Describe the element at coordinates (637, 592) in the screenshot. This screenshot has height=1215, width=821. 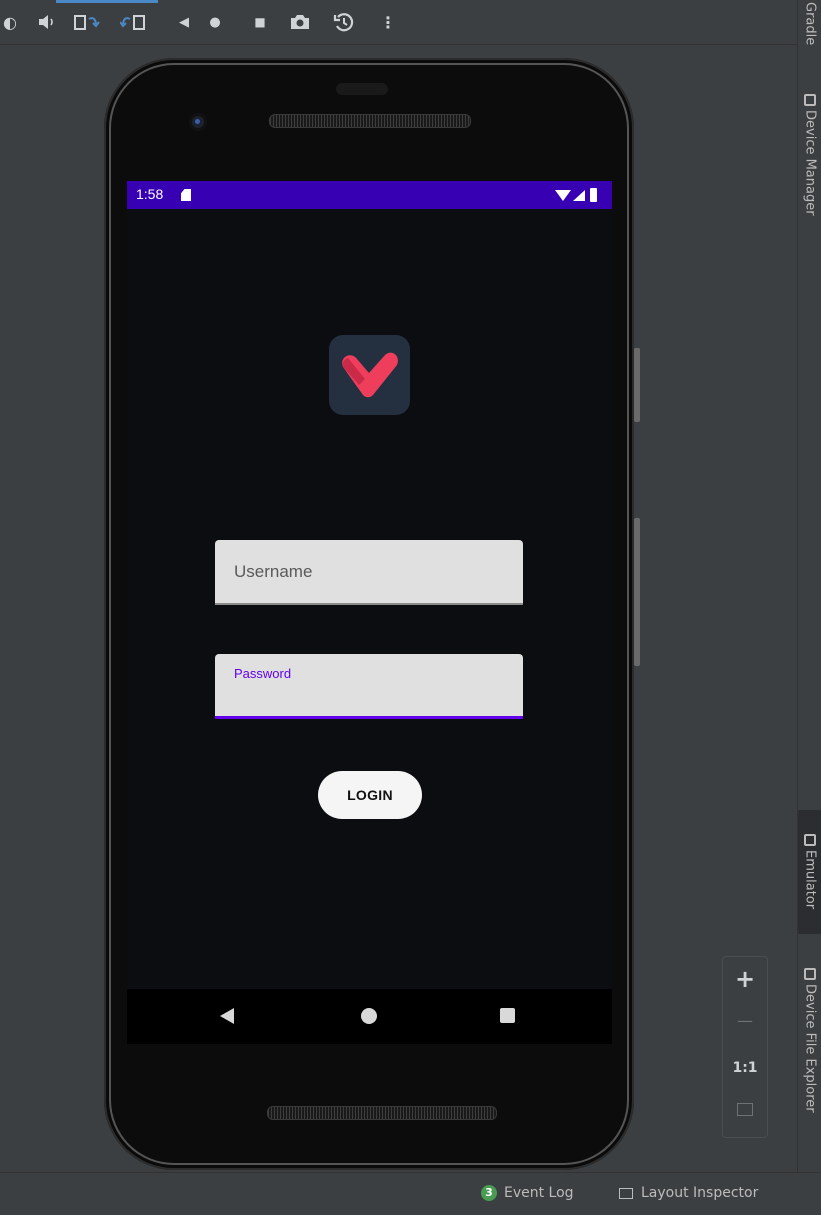
I see `volume-side-button` at that location.